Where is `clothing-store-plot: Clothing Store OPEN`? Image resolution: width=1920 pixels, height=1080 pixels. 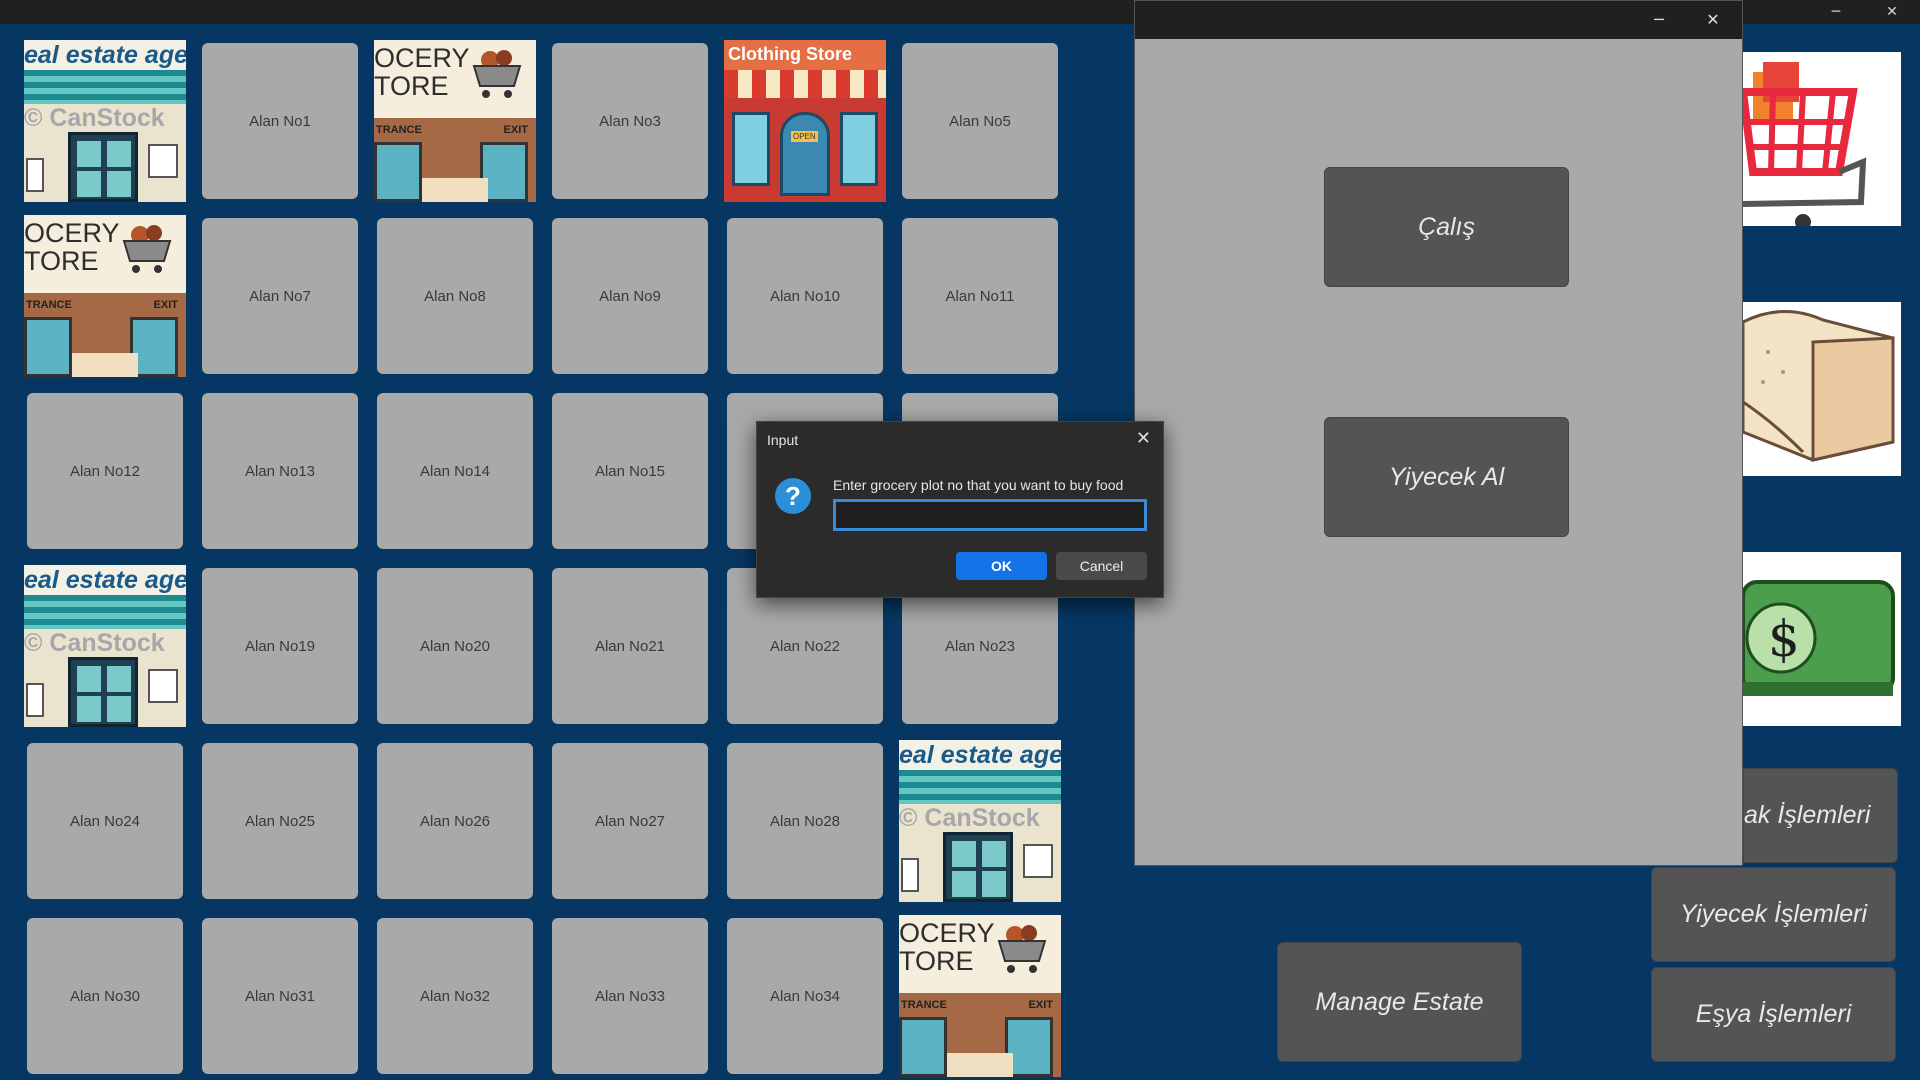
clothing-store-plot: Clothing Store OPEN is located at coordinates (805, 121).